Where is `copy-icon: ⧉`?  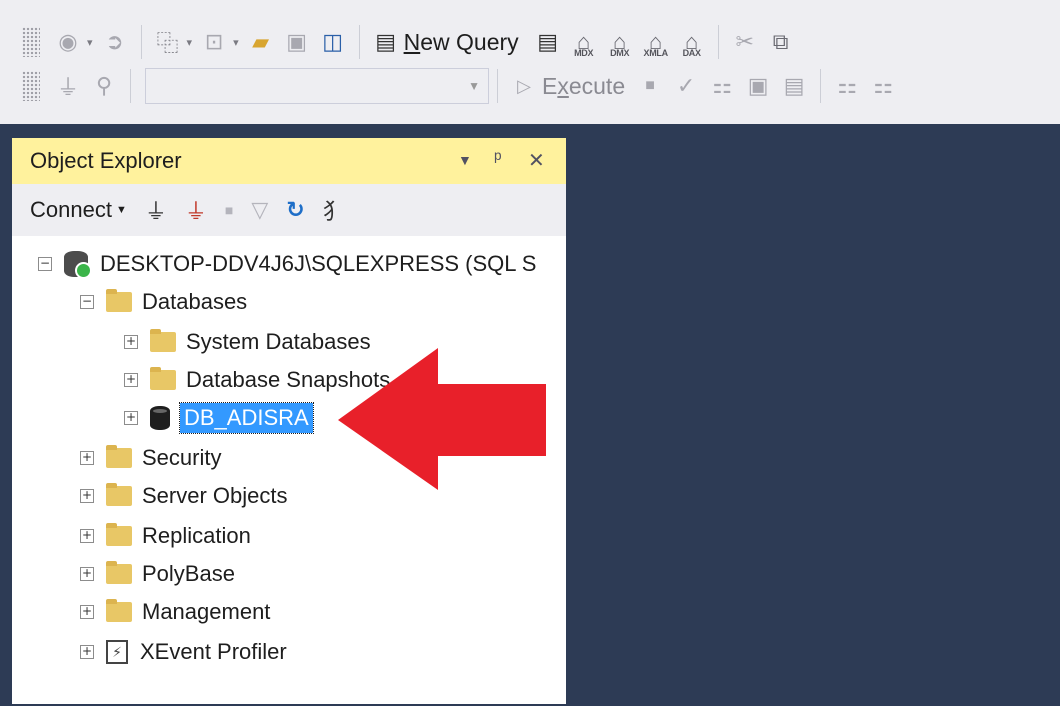
copy-icon: ⧉ is located at coordinates (781, 42).